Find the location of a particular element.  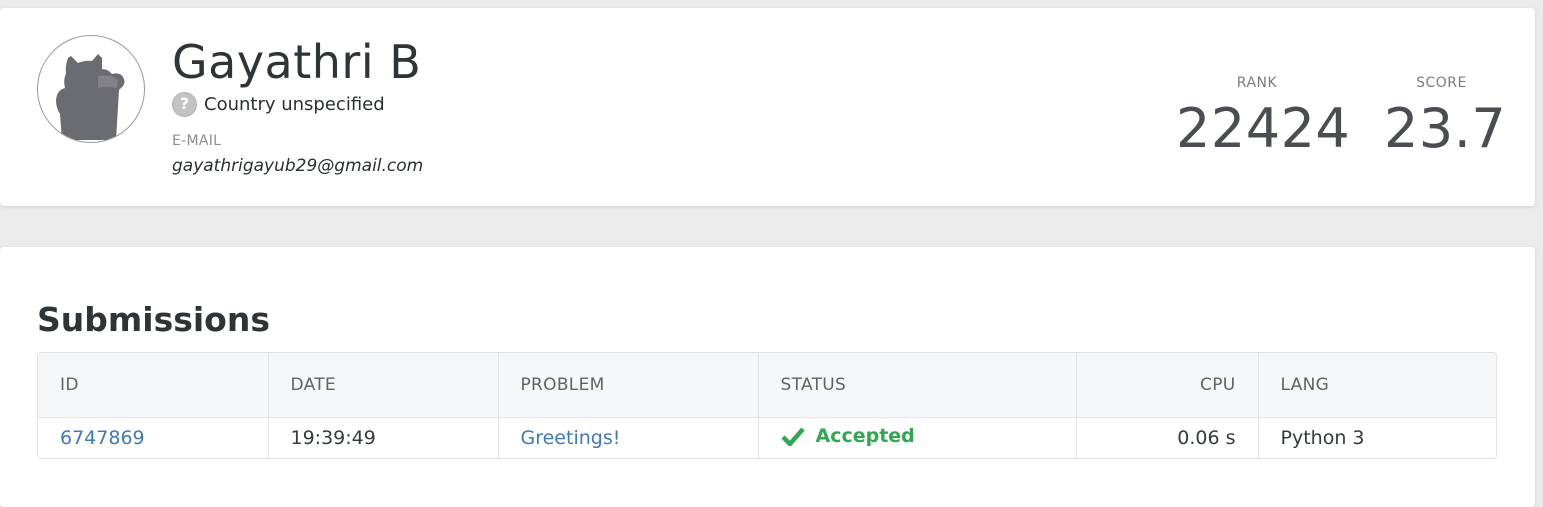

rank-stat: RANK 22424 is located at coordinates (1263, 116).